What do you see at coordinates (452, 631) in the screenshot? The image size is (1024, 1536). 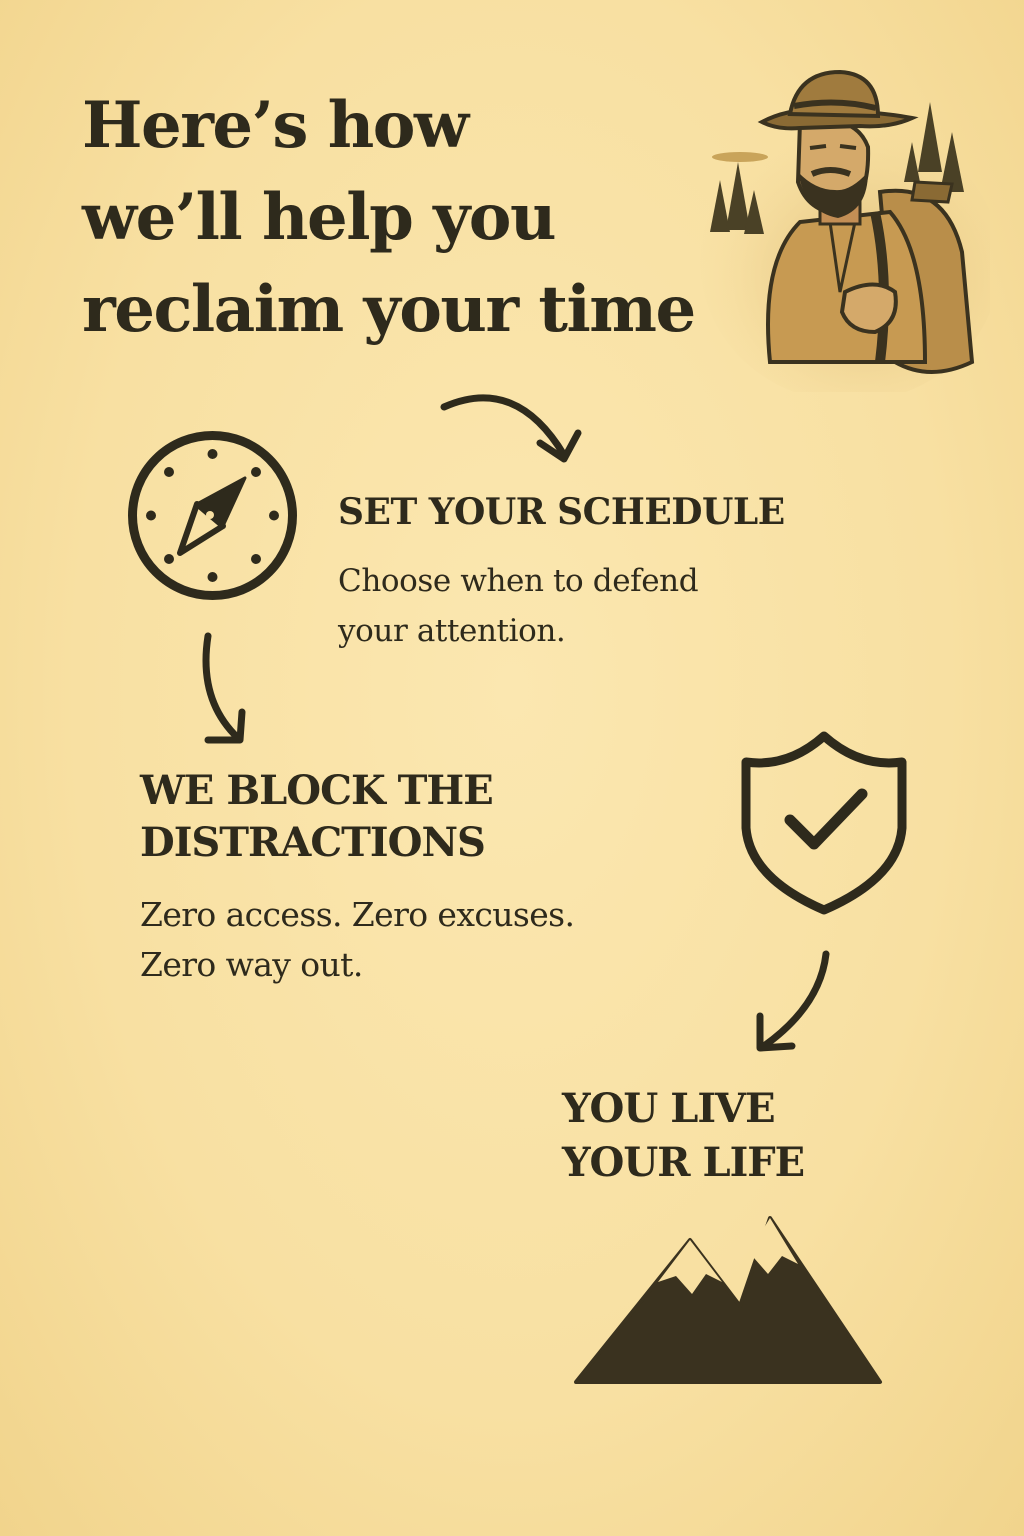 I see `step-1-description-line-2: your attention.` at bounding box center [452, 631].